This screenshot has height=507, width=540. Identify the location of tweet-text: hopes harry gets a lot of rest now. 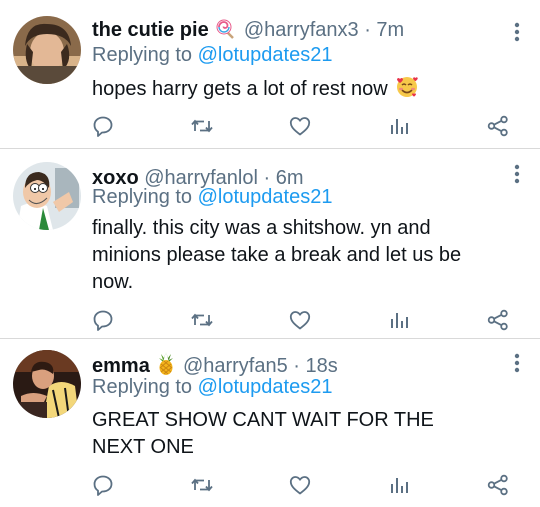
(296, 90).